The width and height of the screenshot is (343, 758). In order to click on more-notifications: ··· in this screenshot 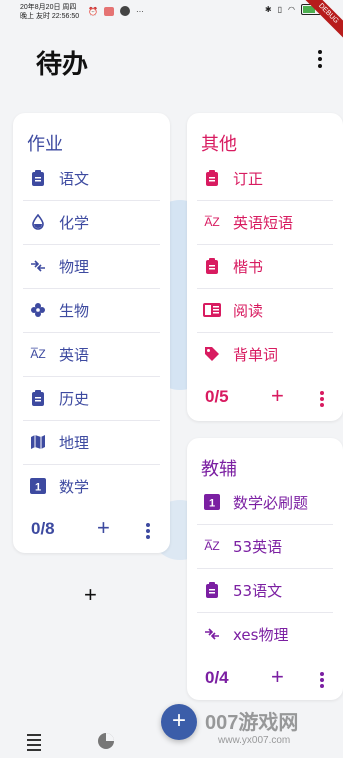, I will do `click(139, 11)`.